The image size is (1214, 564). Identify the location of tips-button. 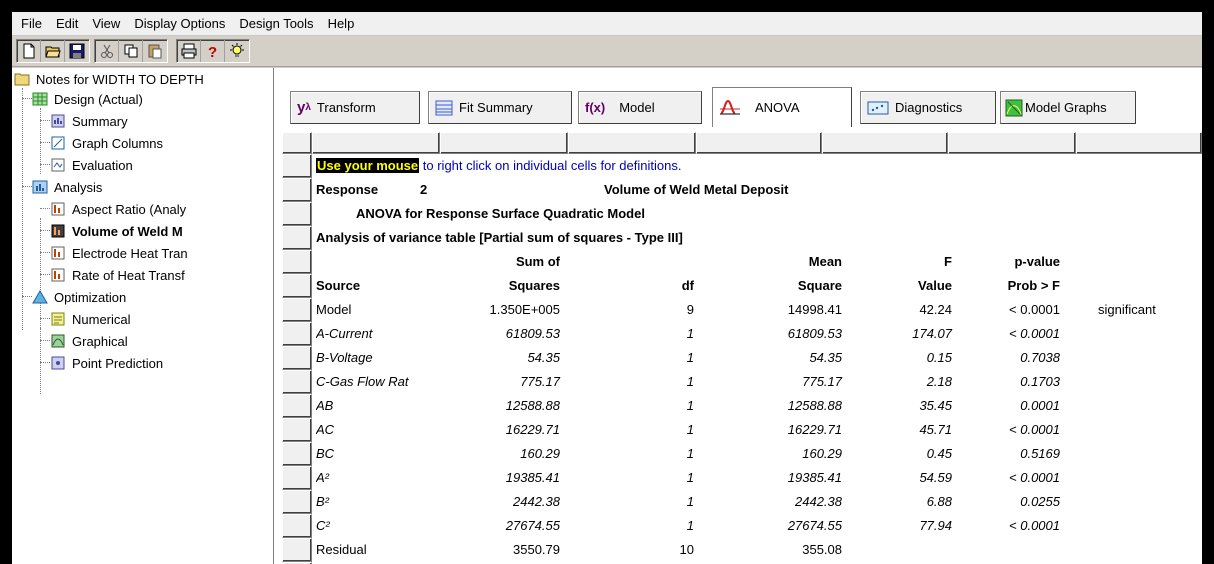
(237, 51).